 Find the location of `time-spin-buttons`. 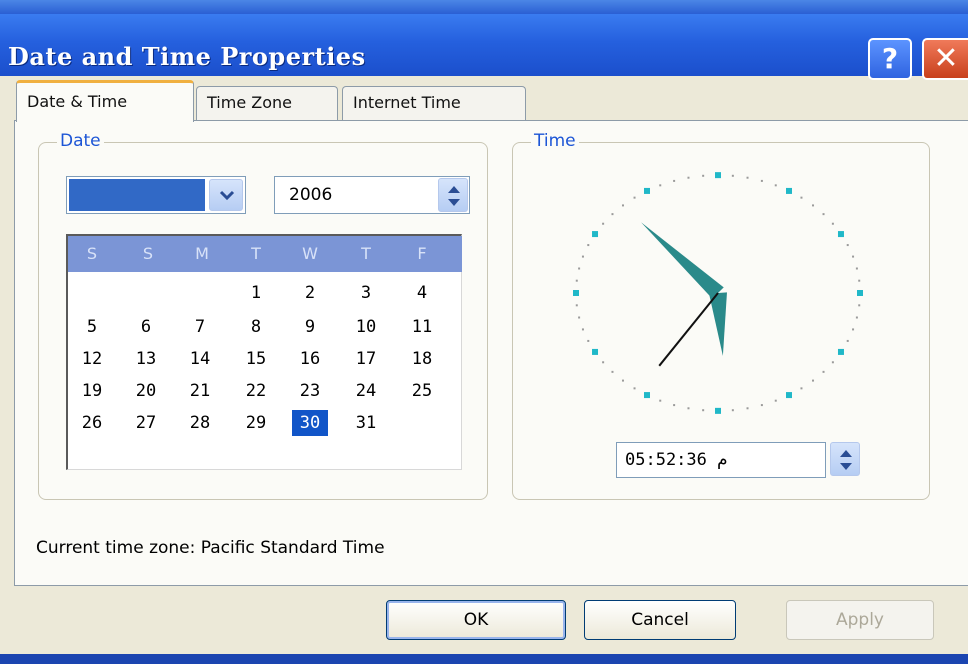

time-spin-buttons is located at coordinates (845, 459).